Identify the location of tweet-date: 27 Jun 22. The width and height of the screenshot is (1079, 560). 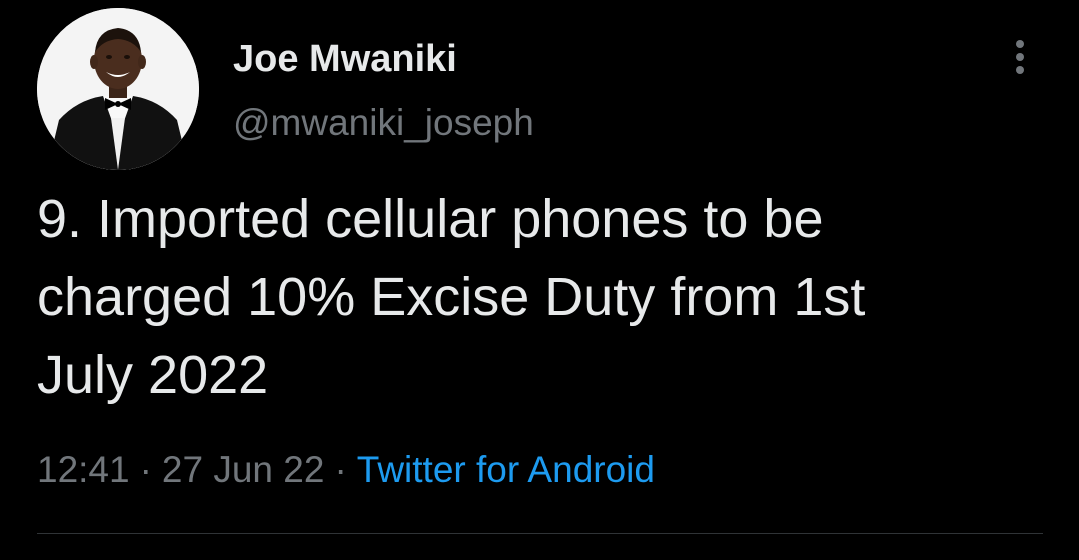
(243, 469).